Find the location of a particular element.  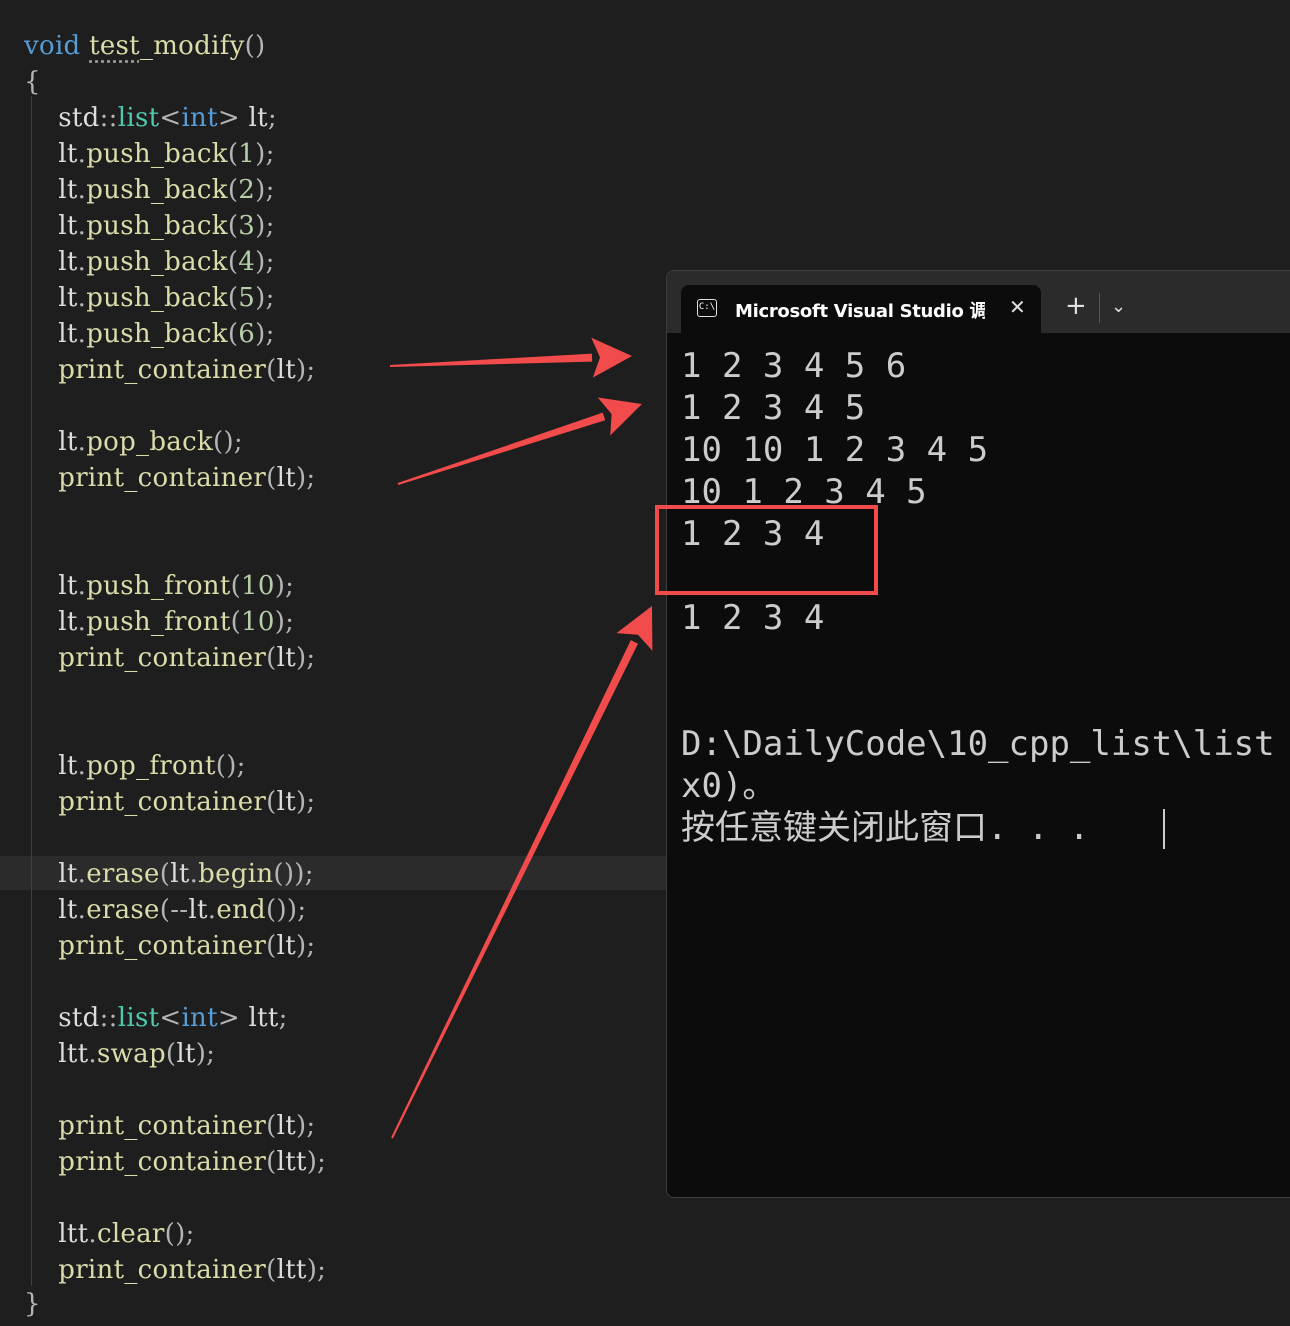

highlight-box is located at coordinates (766, 550).